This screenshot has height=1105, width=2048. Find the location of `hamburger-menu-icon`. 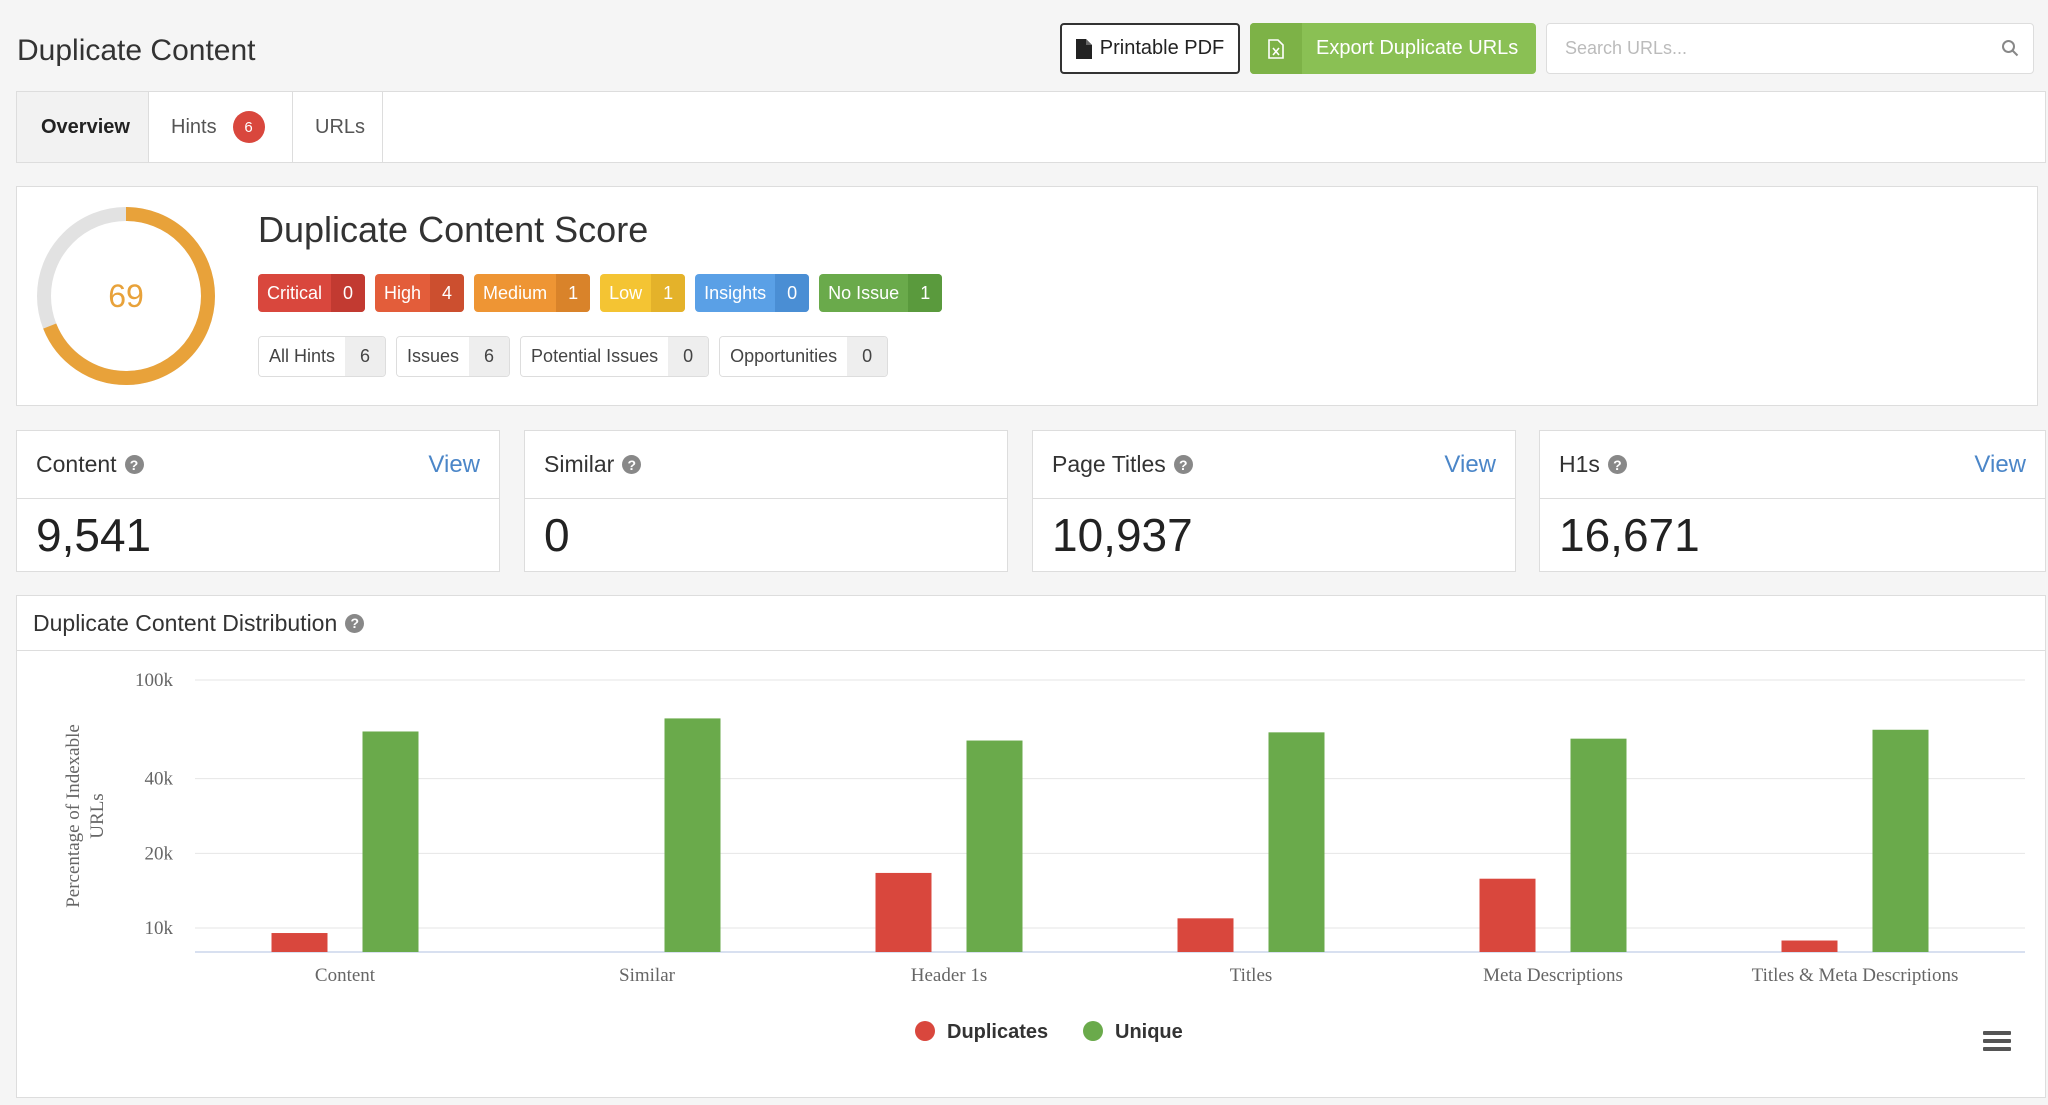

hamburger-menu-icon is located at coordinates (1997, 1041).